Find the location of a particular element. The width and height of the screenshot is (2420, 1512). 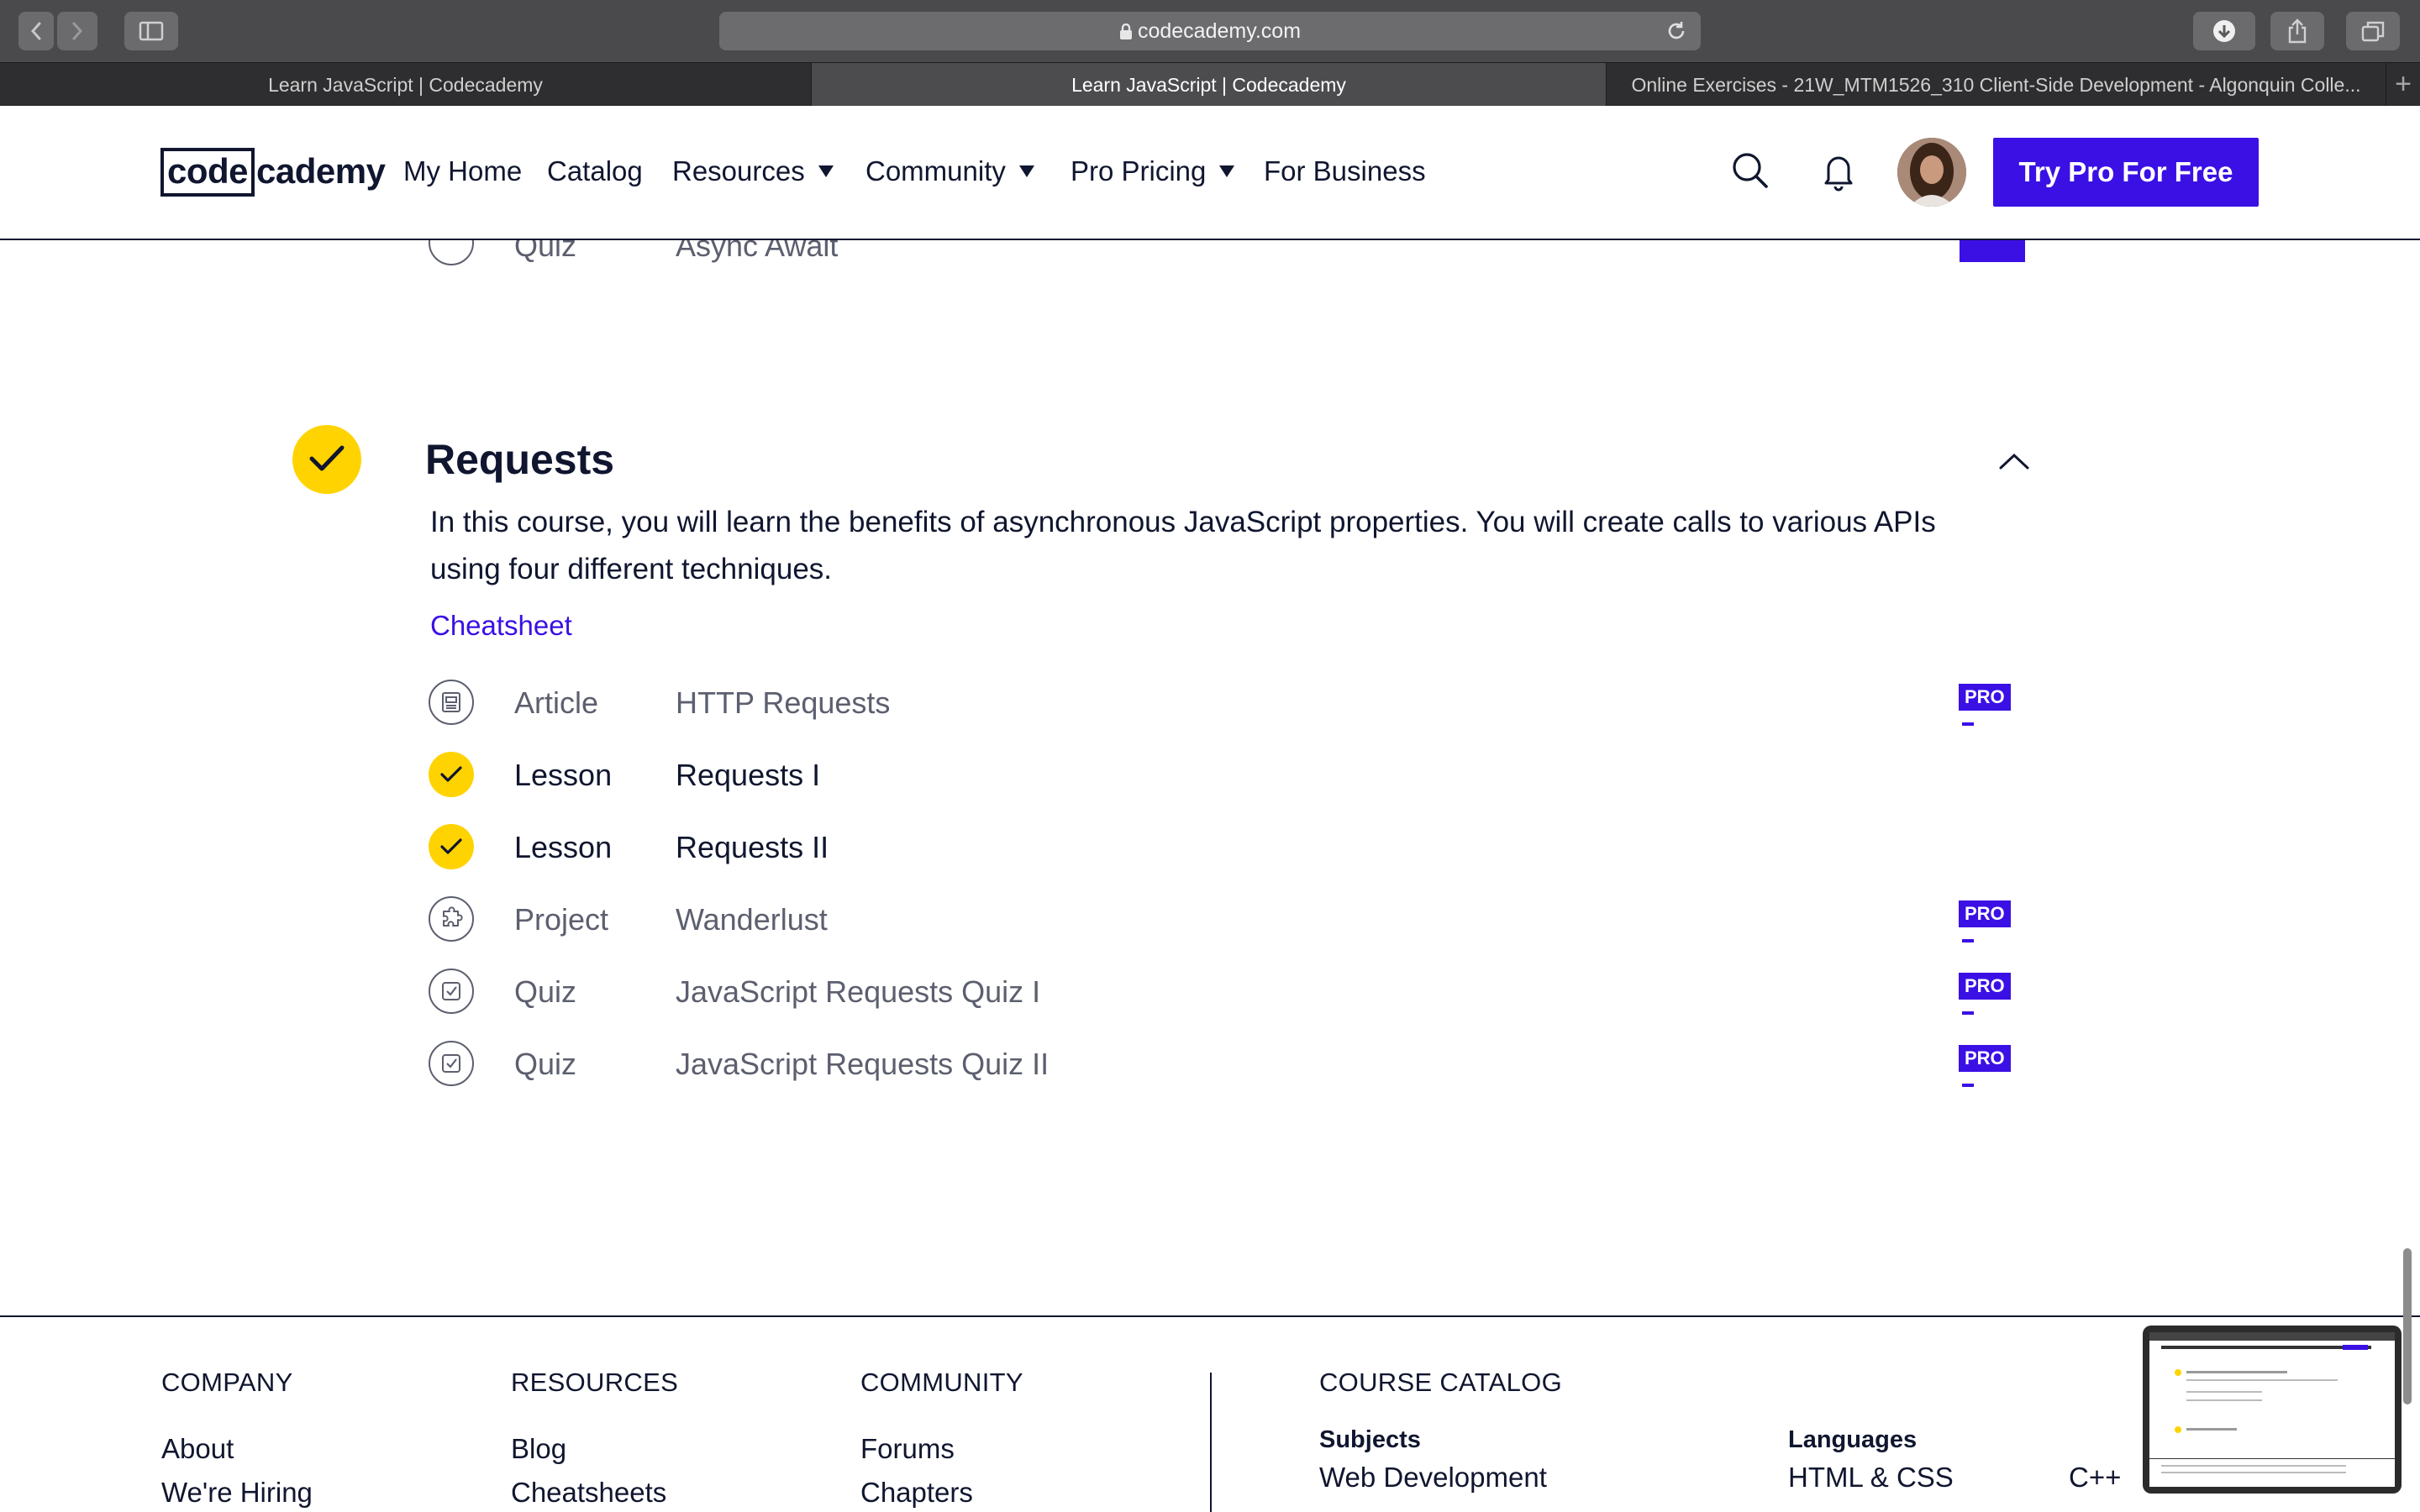

nav-my-home: My Home is located at coordinates (463, 171).